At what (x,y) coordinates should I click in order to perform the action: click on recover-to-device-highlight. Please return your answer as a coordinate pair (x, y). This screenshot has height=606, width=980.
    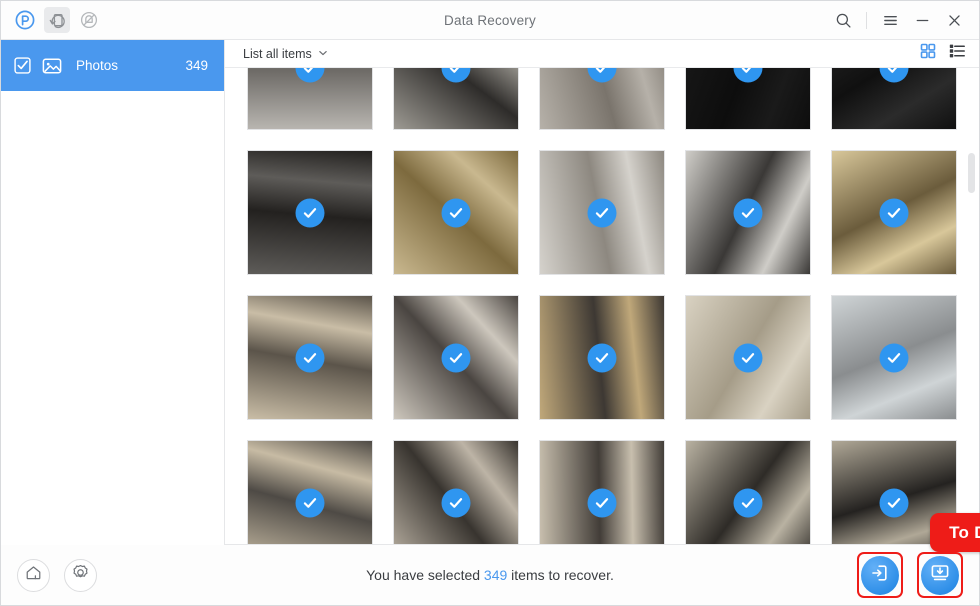
    Looking at the image, I should click on (880, 575).